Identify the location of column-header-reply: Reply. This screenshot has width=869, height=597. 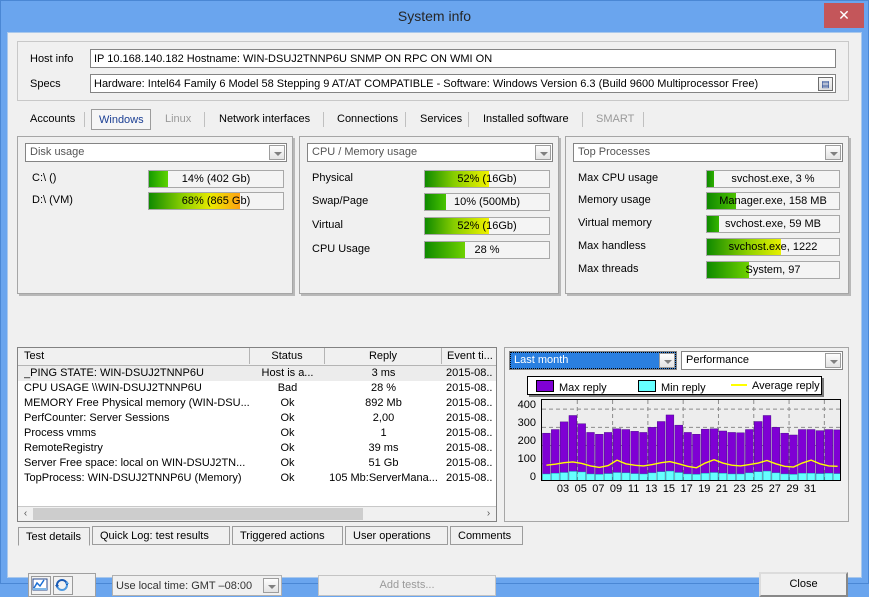
(383, 356).